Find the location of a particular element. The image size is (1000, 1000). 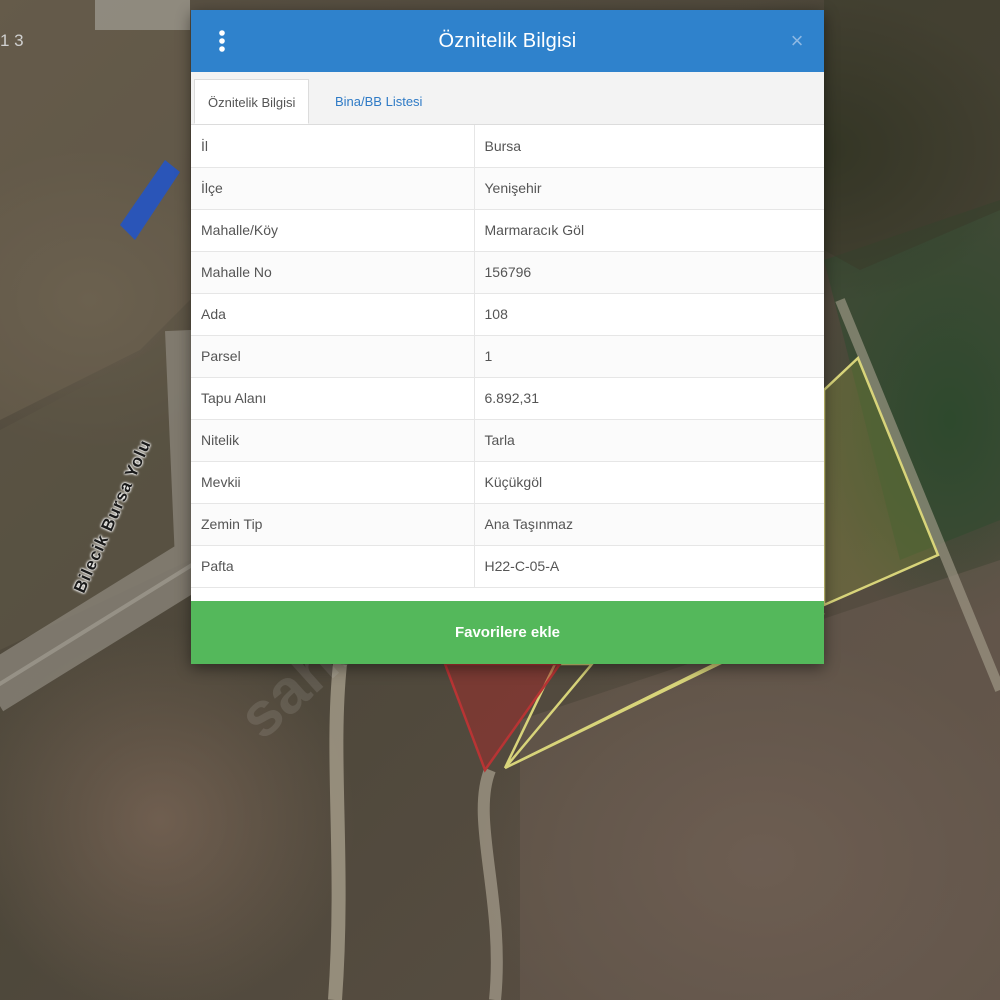

table-row: Mahalle/Köy Marmaracık Göl is located at coordinates (507, 230).